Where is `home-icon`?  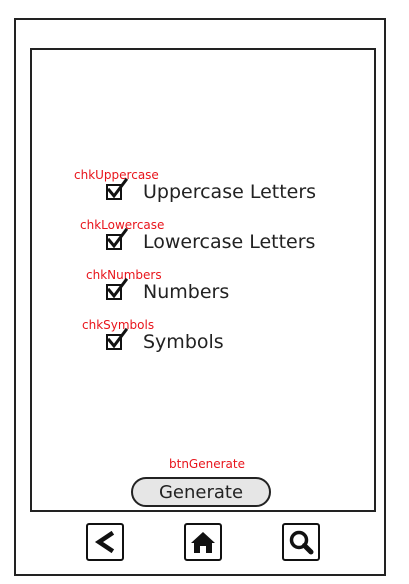 home-icon is located at coordinates (203, 542).